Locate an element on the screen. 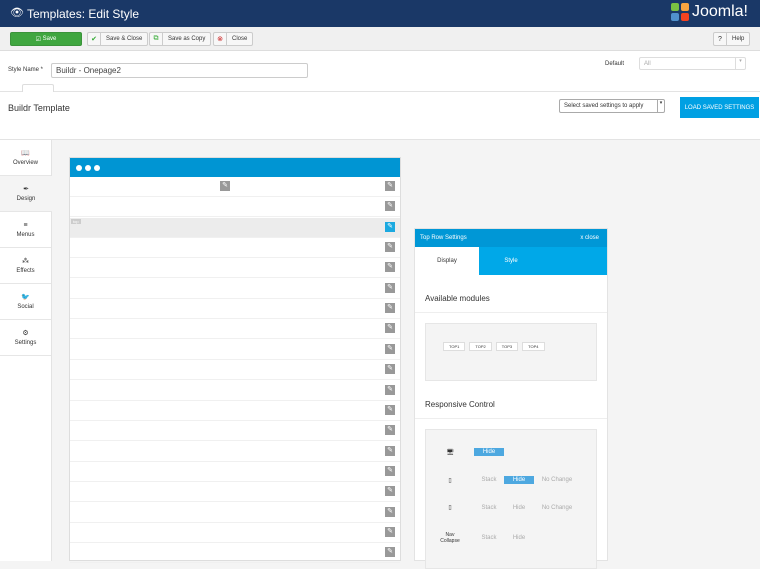 The width and height of the screenshot is (760, 569). panel-close-button: x close is located at coordinates (589, 238).